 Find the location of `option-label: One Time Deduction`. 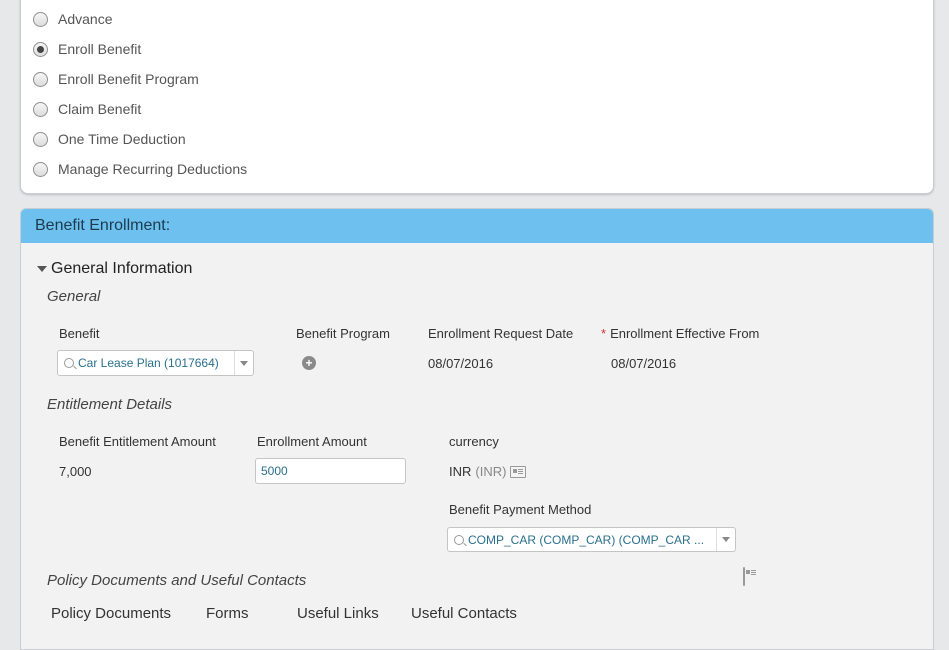

option-label: One Time Deduction is located at coordinates (122, 139).